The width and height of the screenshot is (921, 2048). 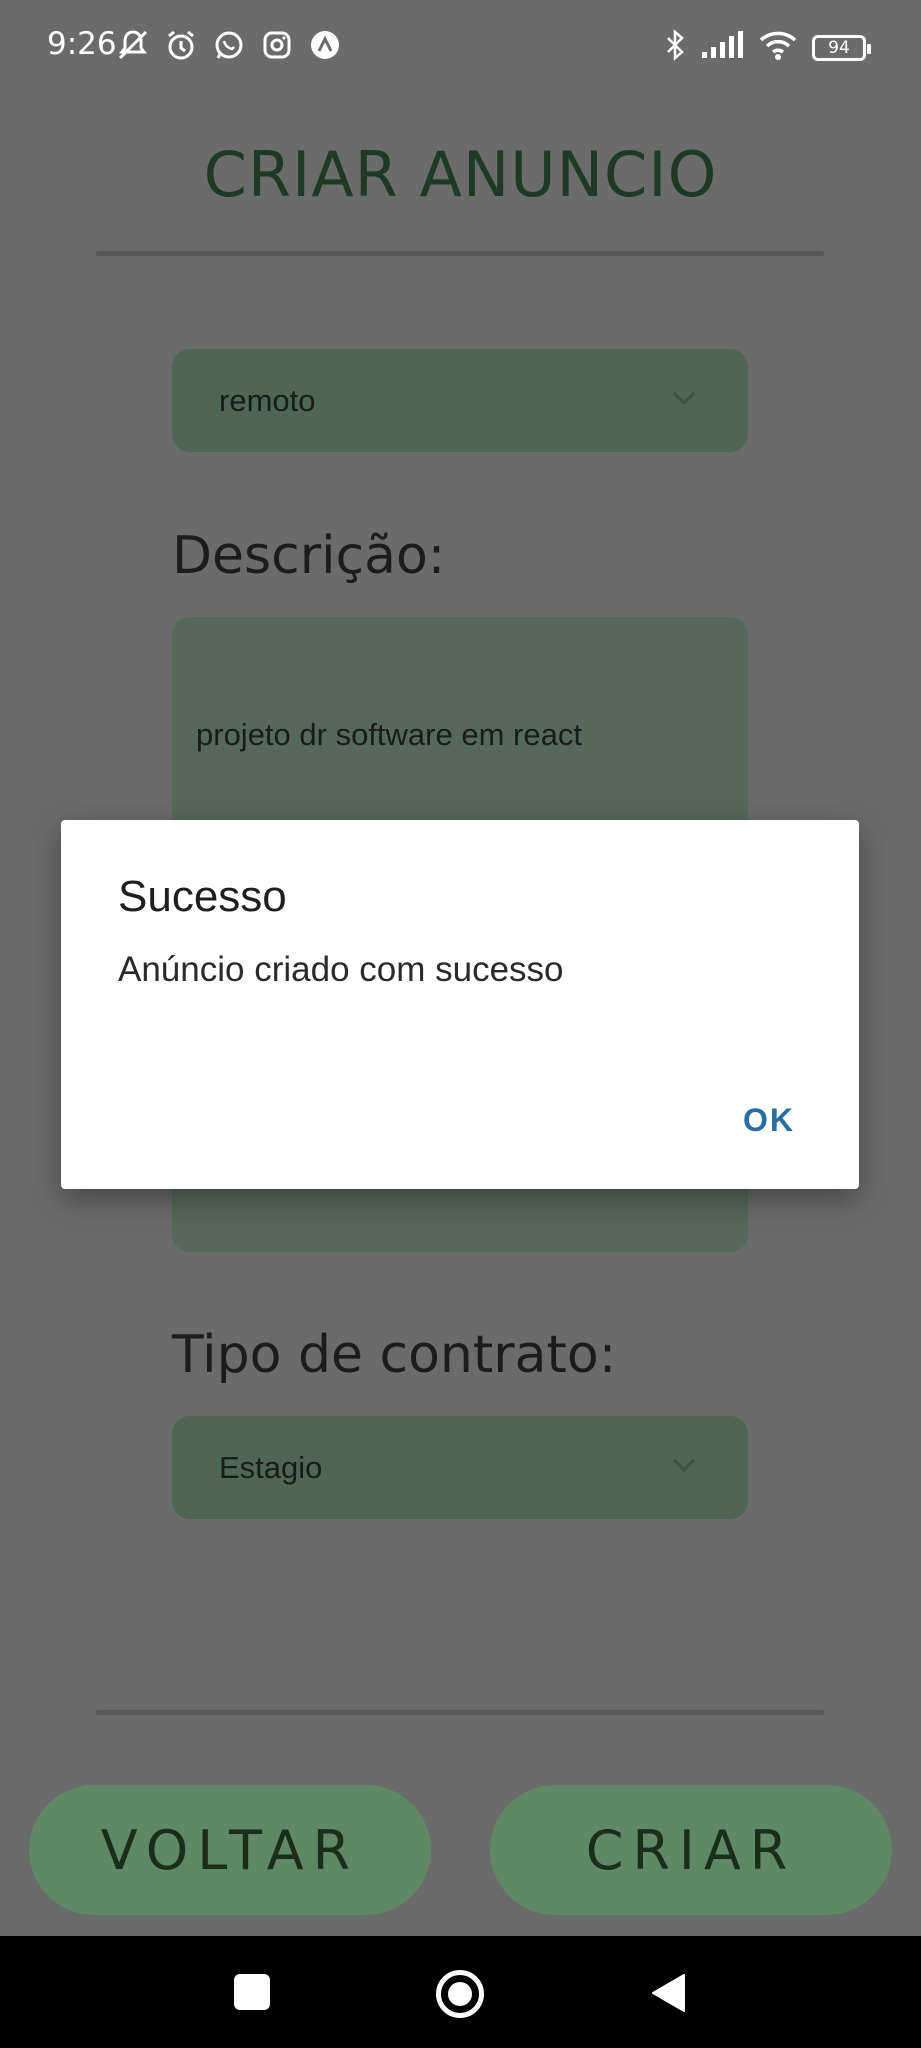 What do you see at coordinates (769, 1120) in the screenshot?
I see `ok-button: OK` at bounding box center [769, 1120].